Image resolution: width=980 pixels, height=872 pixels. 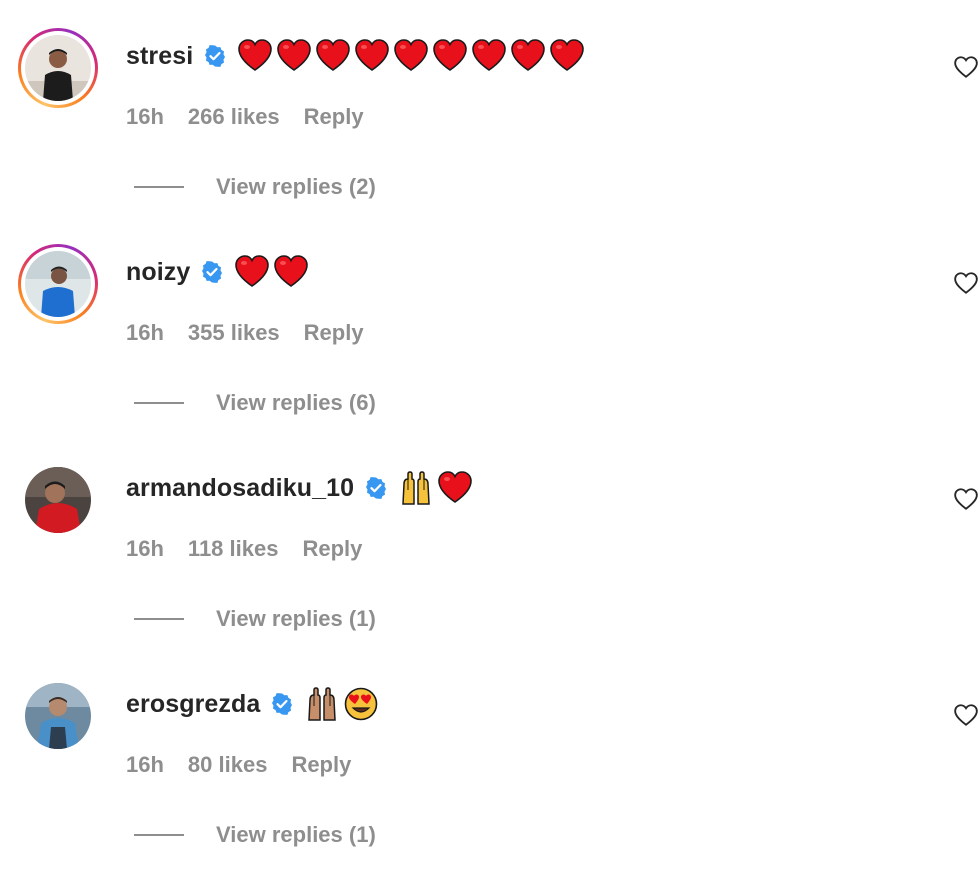 I want to click on comment-header: erosgrezda, so click(x=252, y=704).